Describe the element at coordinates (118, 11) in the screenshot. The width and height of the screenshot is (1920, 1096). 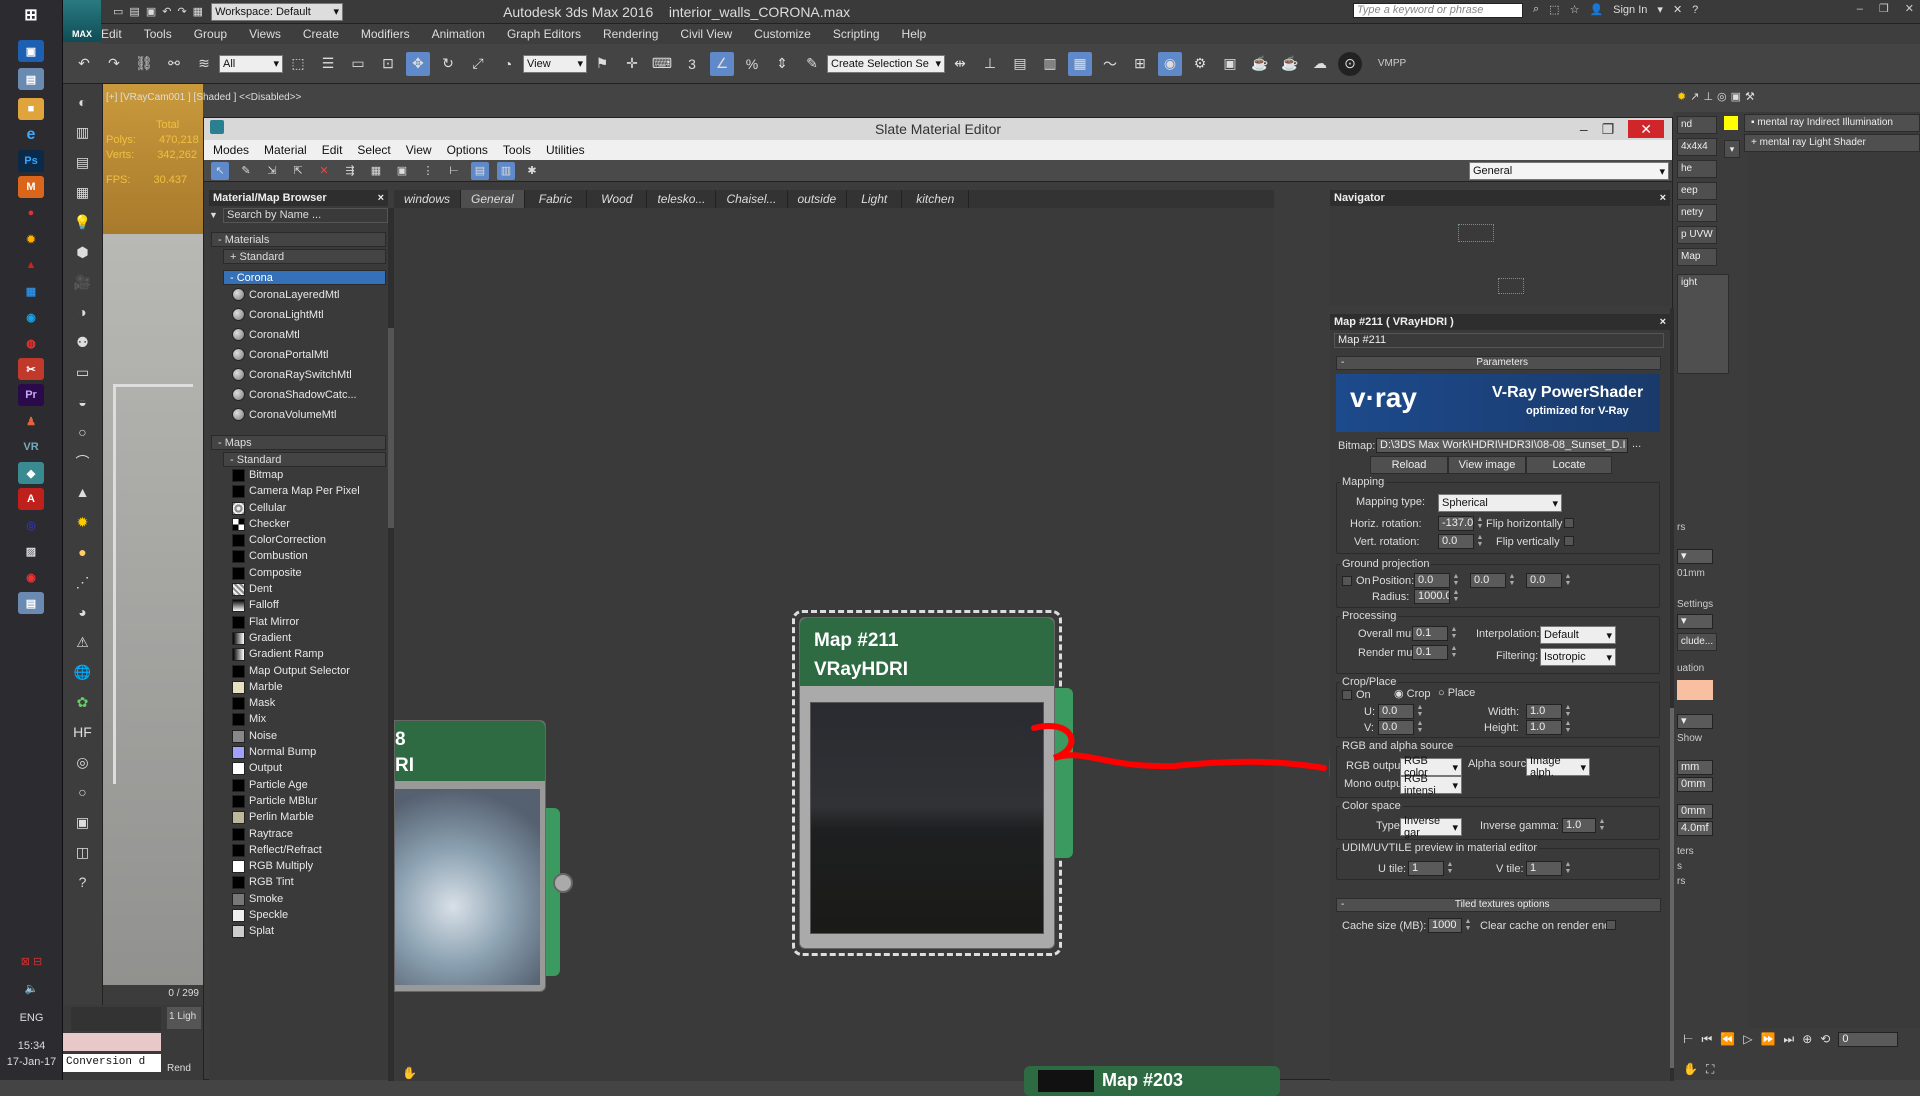
I see `new-file-icon: ▭` at that location.